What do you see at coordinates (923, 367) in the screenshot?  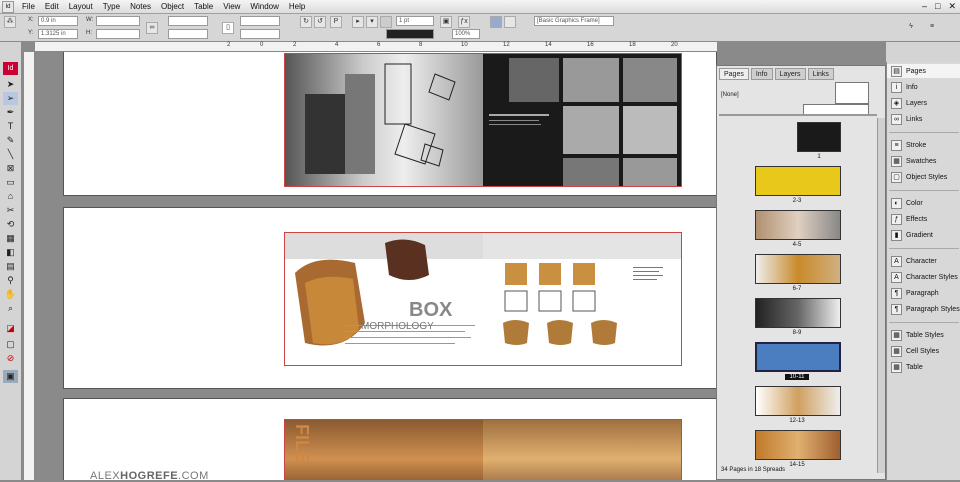 I see `dock-item-table: ▦ Table` at bounding box center [923, 367].